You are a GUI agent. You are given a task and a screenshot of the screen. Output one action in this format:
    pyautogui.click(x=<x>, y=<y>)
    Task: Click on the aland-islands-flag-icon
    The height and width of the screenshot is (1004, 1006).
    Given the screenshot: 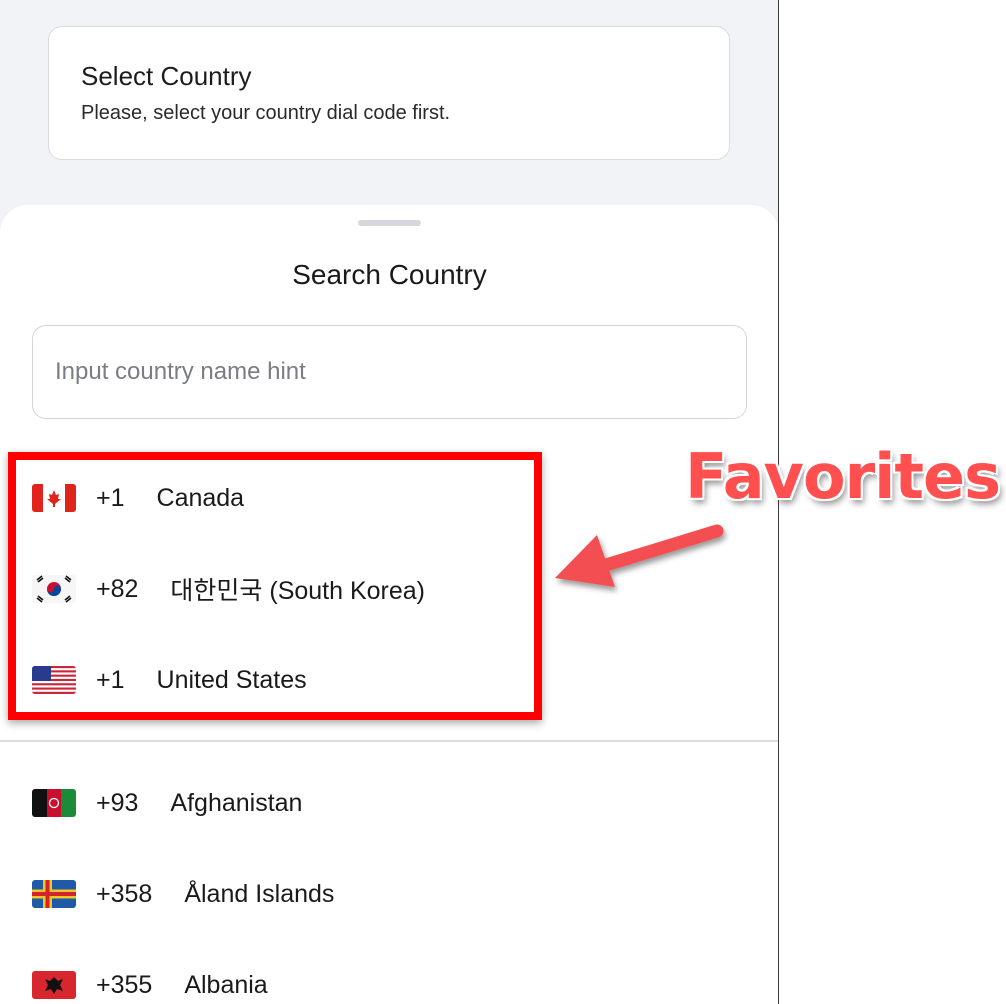 What is the action you would take?
    pyautogui.click(x=54, y=894)
    